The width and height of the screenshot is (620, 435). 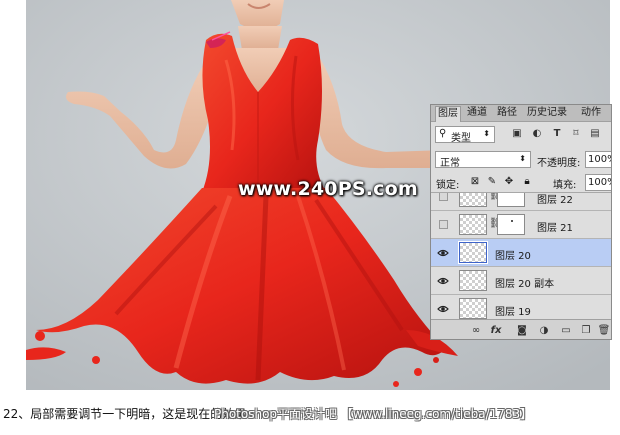 I want to click on tab-channels: 通道, so click(x=477, y=114).